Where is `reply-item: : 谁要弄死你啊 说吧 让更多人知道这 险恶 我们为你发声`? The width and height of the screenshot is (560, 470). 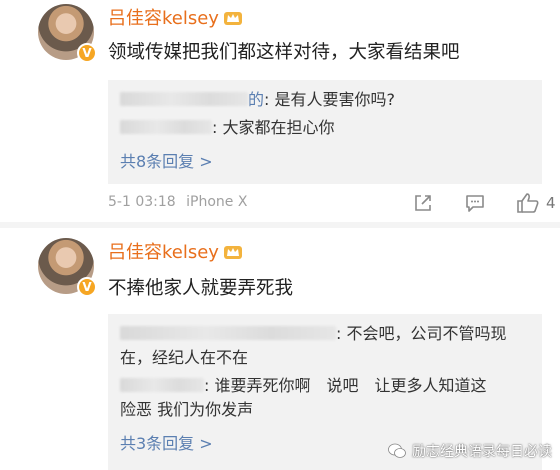
reply-item: : 谁要弄死你啊 说吧 让更多人知道这 险恶 我们为你发声 is located at coordinates (325, 398).